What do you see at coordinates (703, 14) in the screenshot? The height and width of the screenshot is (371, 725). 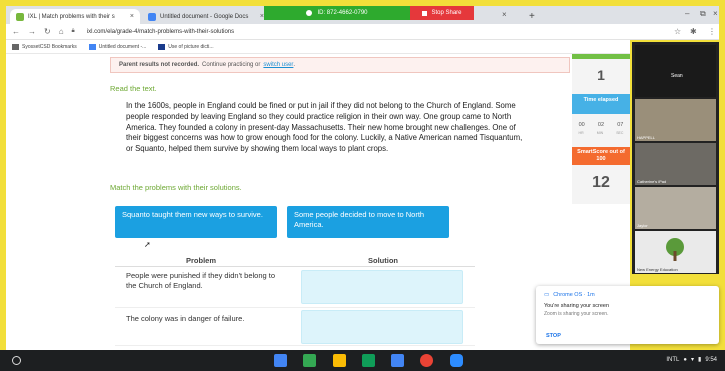 I see `maximize-icon: ⧉` at bounding box center [703, 14].